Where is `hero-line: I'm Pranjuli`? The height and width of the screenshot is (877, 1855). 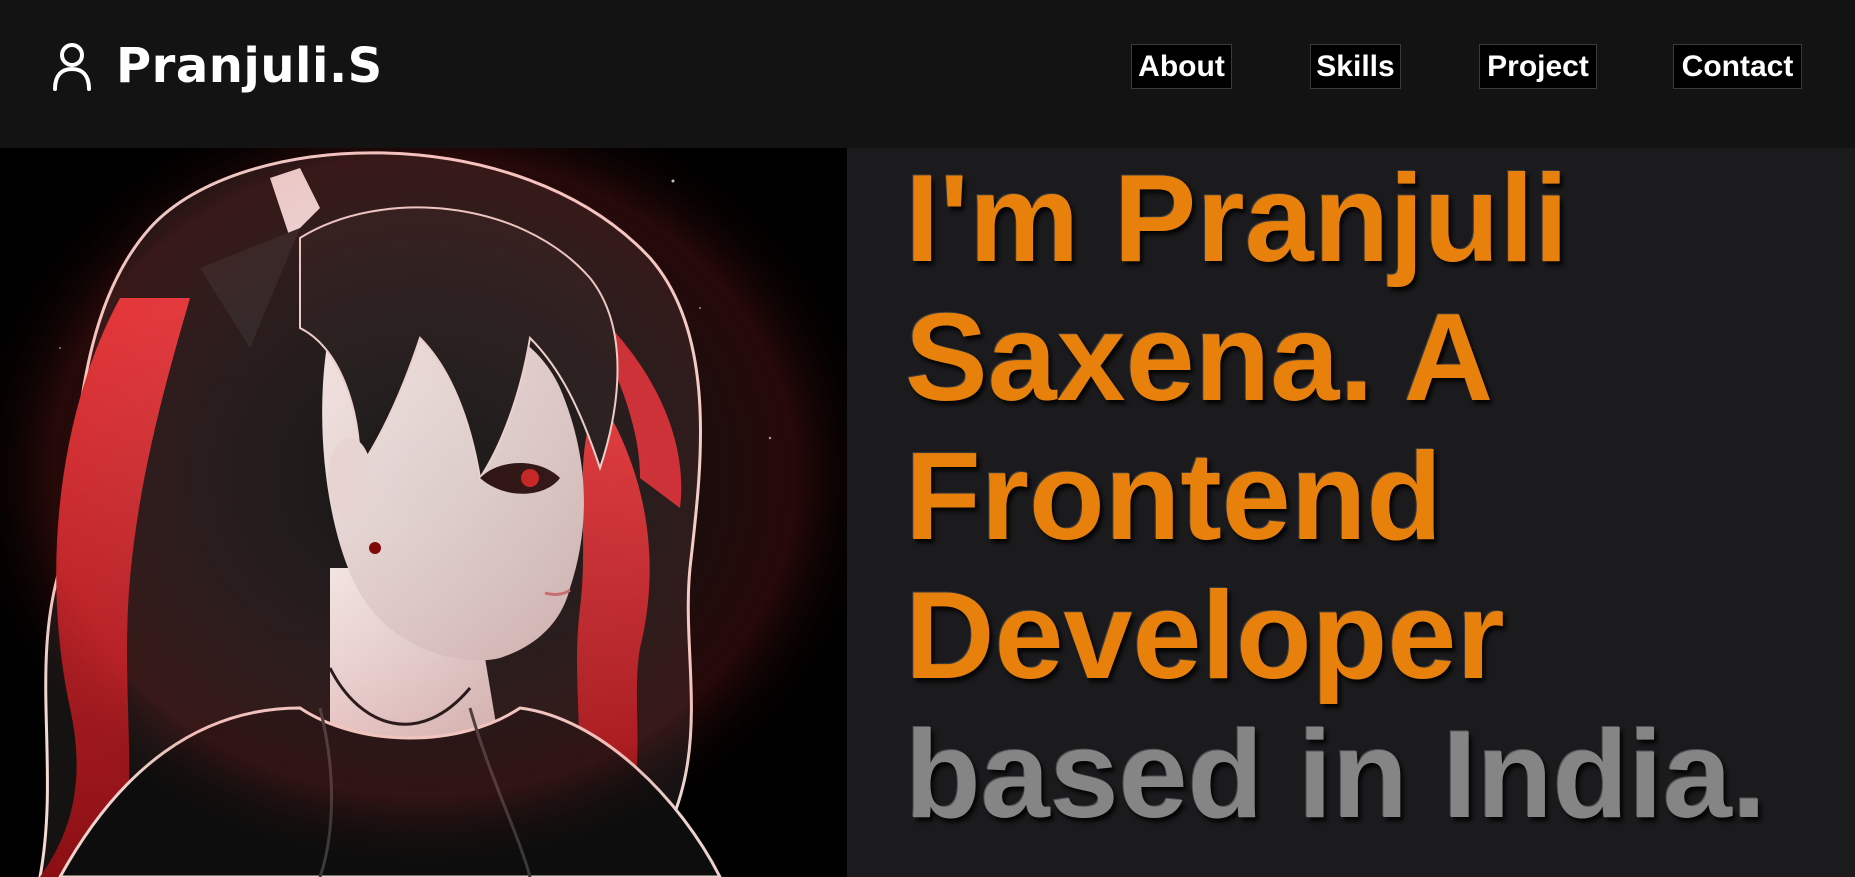 hero-line: I'm Pranjuli is located at coordinates (1237, 219).